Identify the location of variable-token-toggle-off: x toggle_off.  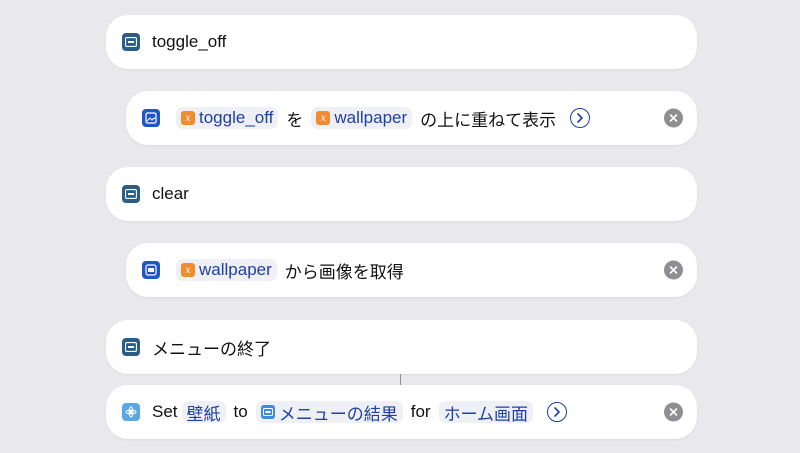
(227, 118).